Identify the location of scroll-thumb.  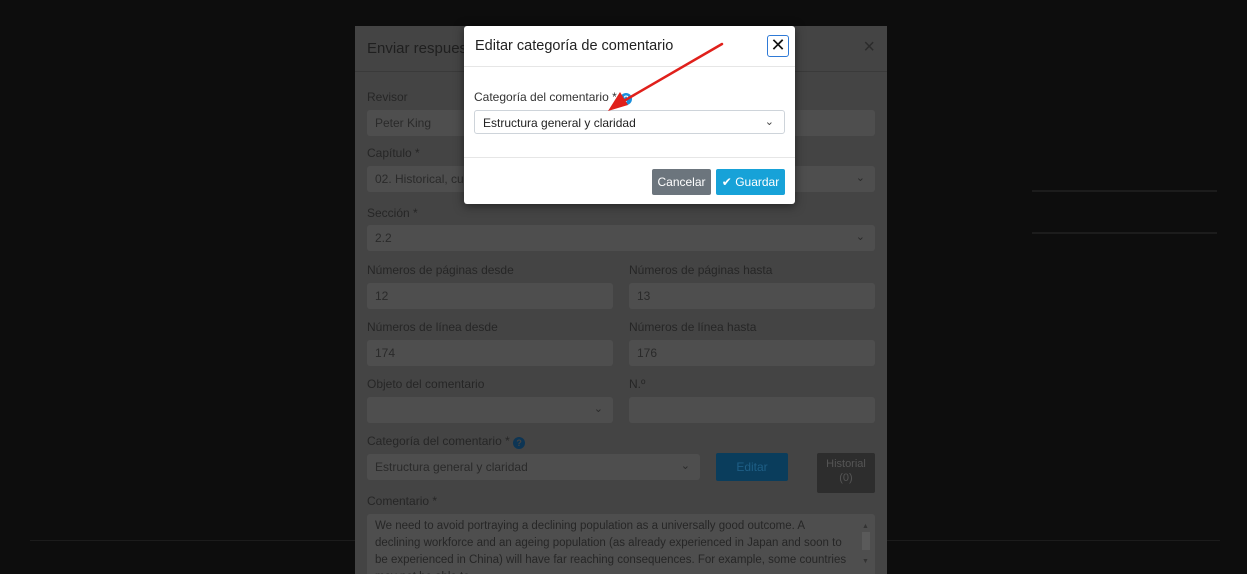
(866, 541).